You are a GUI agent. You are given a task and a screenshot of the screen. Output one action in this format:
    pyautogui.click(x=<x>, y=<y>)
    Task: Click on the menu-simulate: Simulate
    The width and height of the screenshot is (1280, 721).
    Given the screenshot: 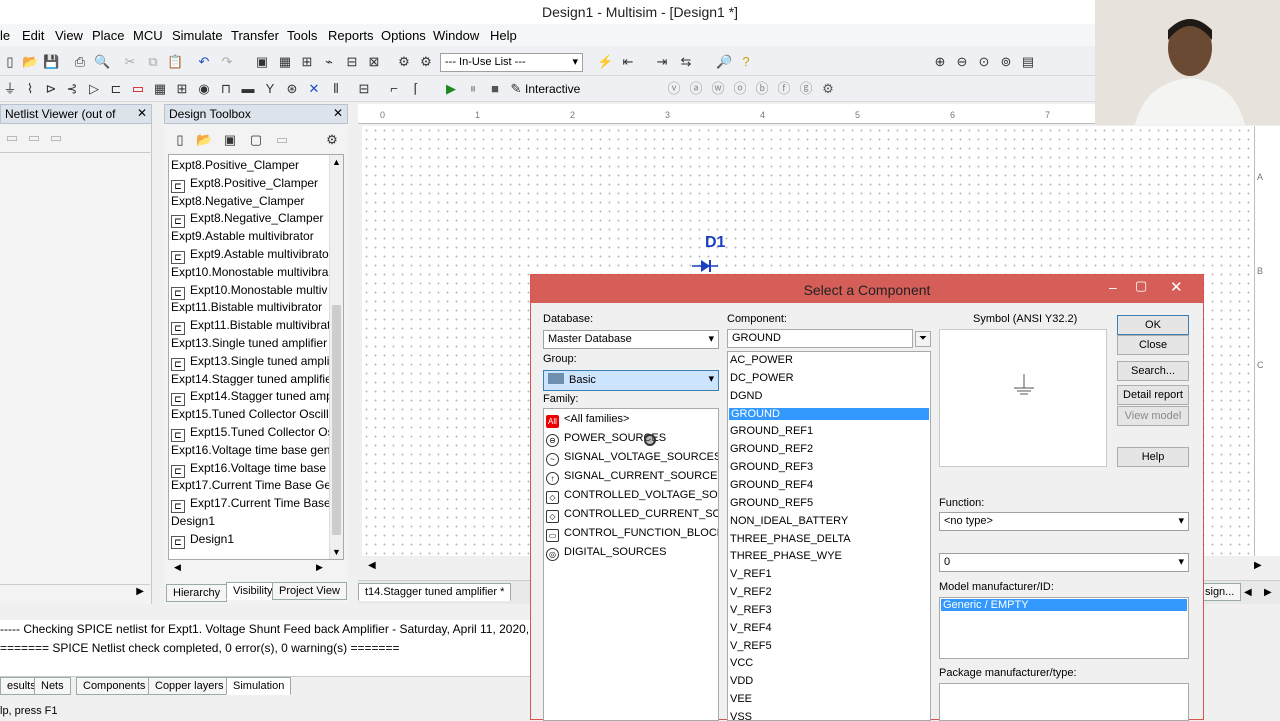 What is the action you would take?
    pyautogui.click(x=197, y=35)
    